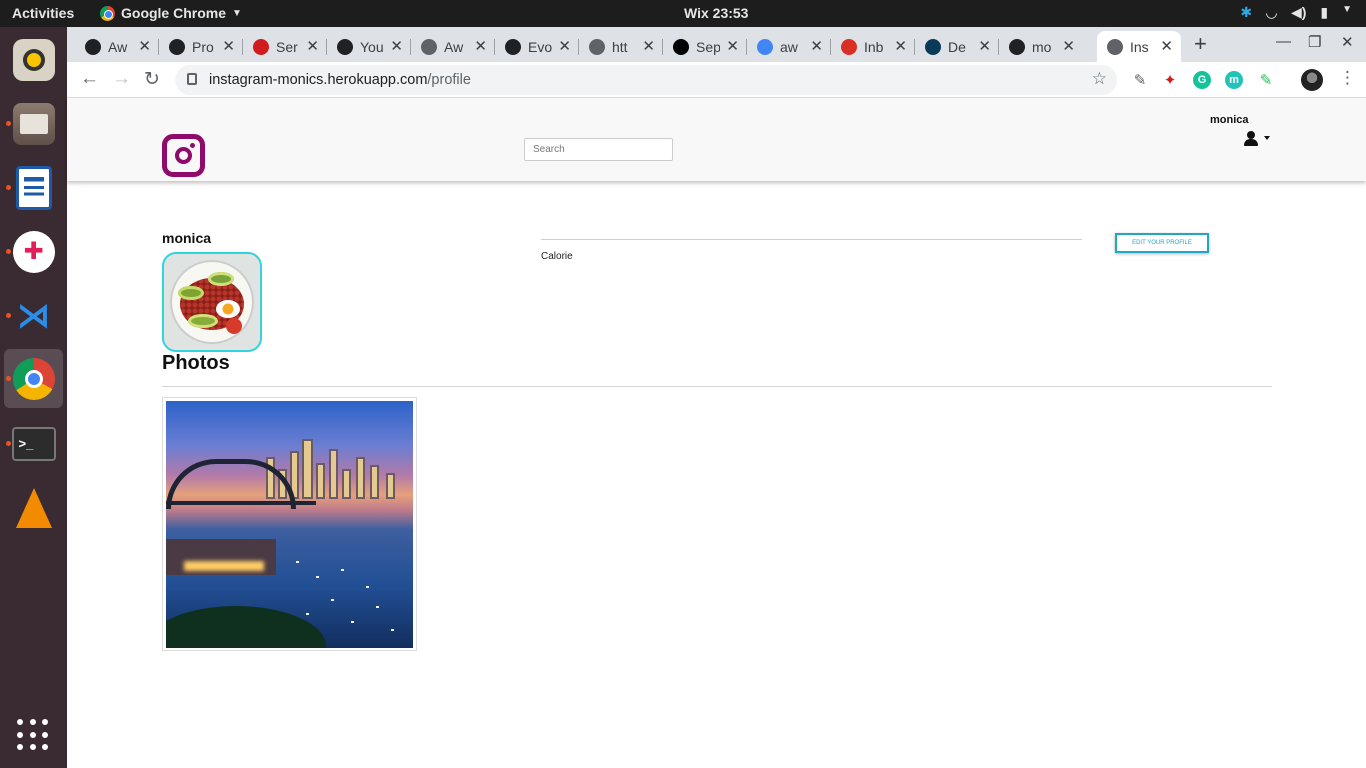  I want to click on volume-icon: ◀), so click(1298, 12).